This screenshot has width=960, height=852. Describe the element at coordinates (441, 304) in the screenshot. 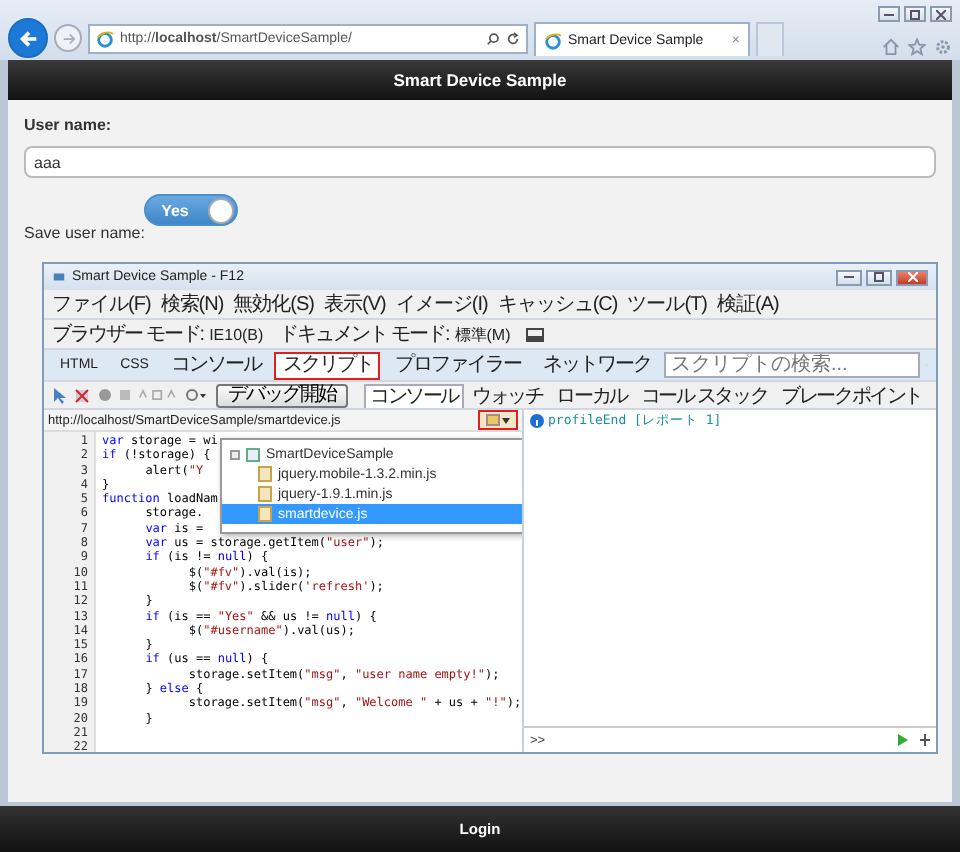

I see `menu-item: イメージ(I)` at that location.